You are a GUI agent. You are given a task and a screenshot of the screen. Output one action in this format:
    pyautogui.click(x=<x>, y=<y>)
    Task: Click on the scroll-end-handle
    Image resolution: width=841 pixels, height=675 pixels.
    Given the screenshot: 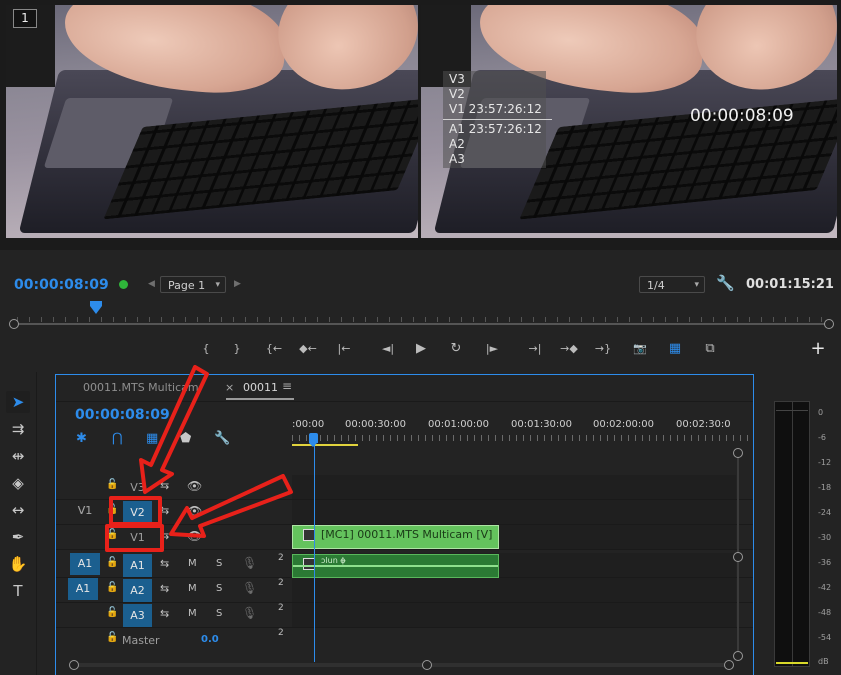 What is the action you would take?
    pyautogui.click(x=729, y=665)
    